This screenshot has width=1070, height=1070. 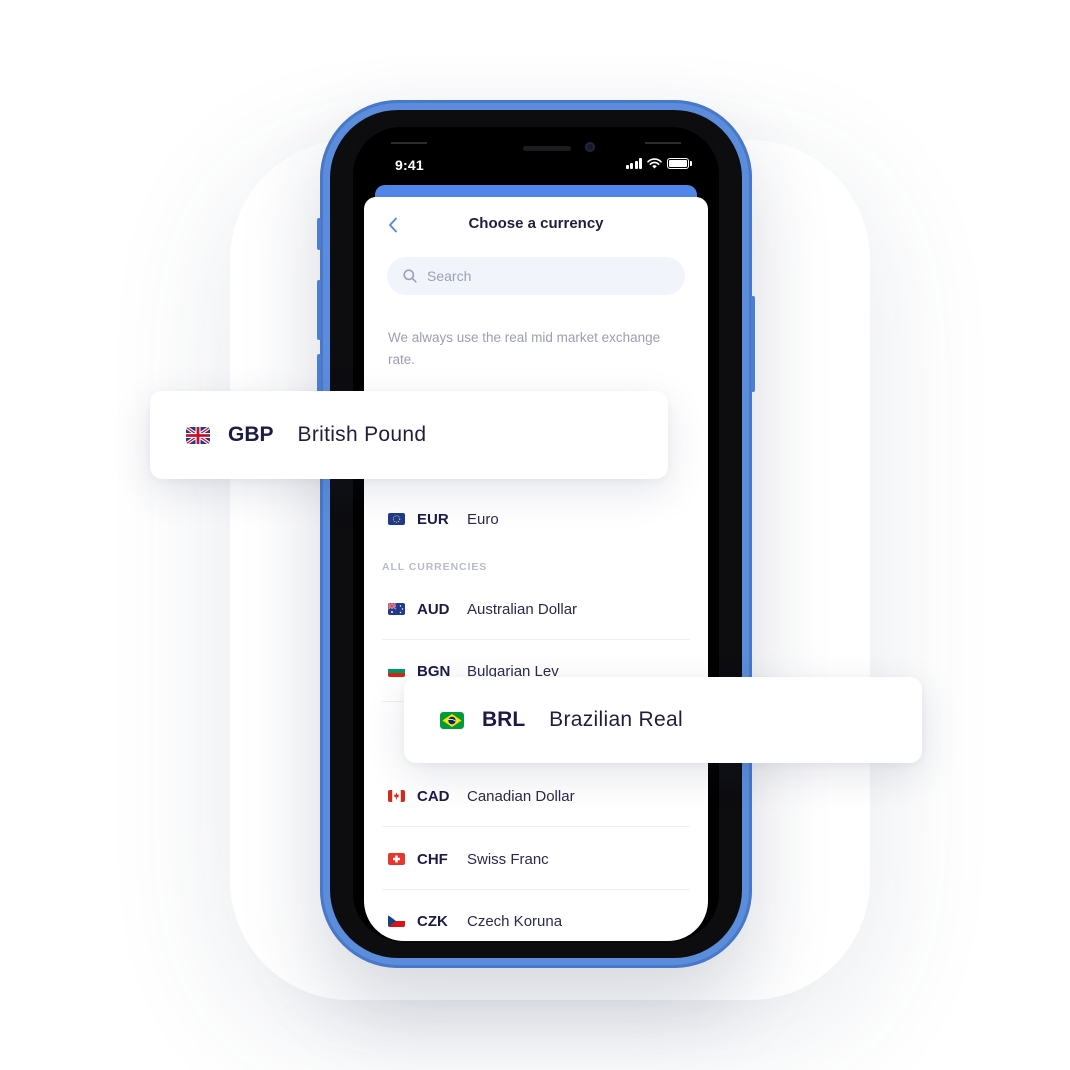 I want to click on czech-flag-icon, so click(x=396, y=921).